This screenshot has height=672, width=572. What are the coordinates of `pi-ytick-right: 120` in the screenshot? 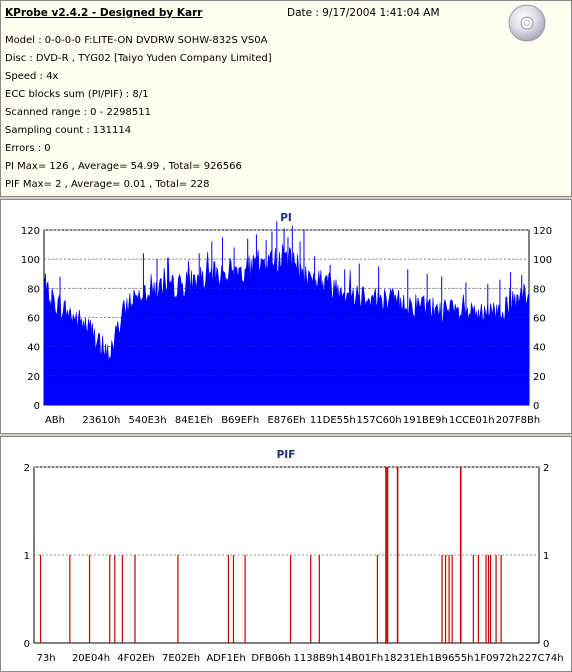 It's located at (542, 231).